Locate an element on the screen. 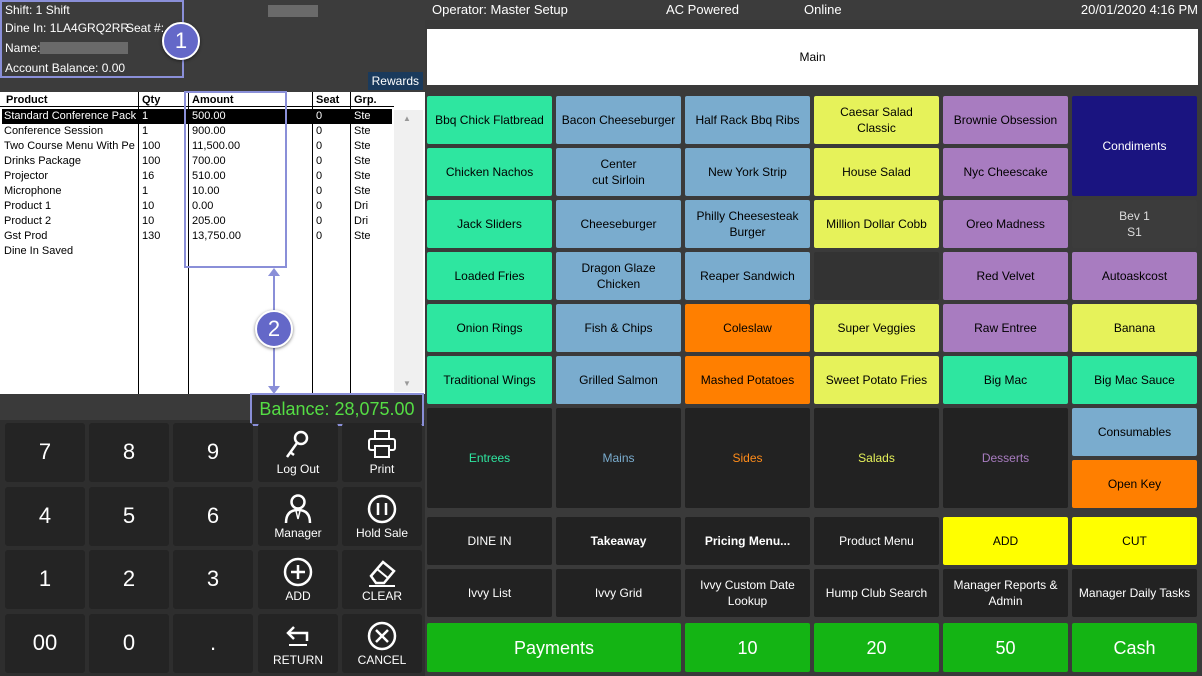  category-mains: Mains is located at coordinates (618, 458).